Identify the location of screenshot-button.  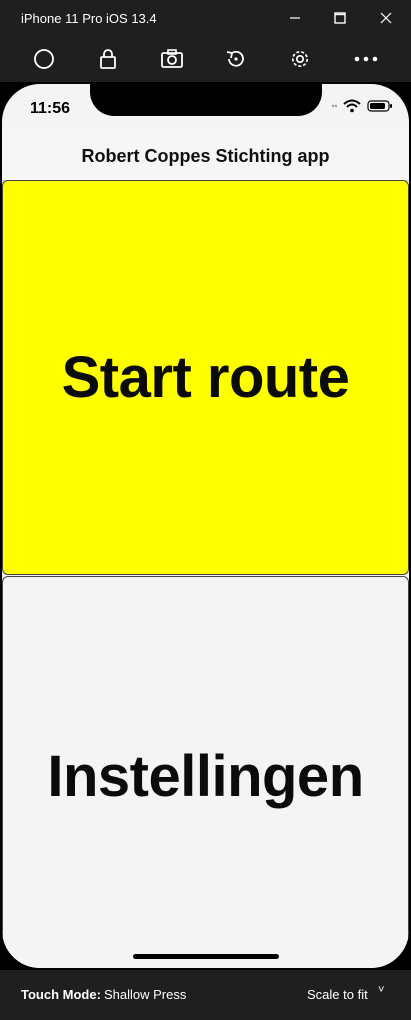
(172, 59).